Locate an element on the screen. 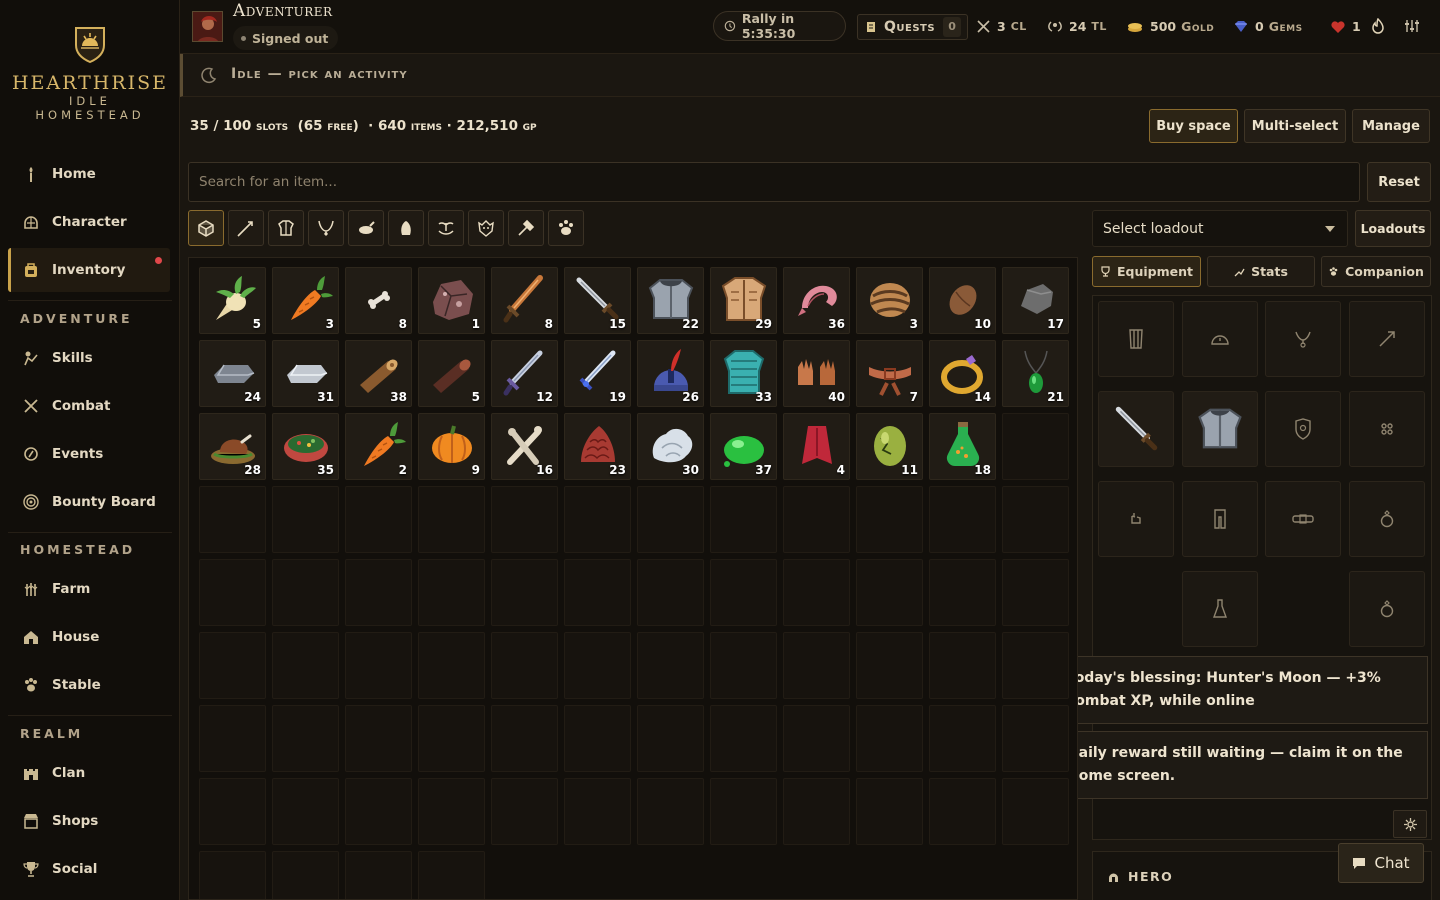 This screenshot has height=900, width=1440. inventory-slot: 8 is located at coordinates (524, 300).